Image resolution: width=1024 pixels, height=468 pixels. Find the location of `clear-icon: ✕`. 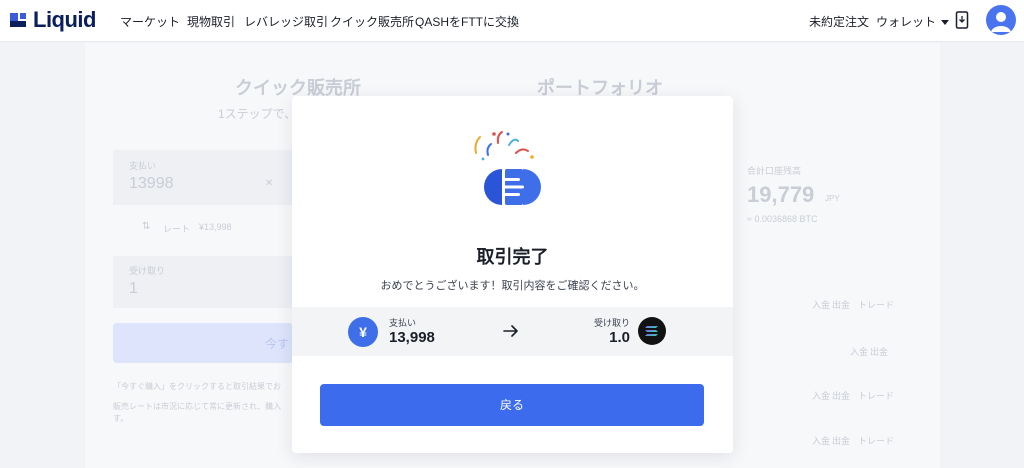

clear-icon: ✕ is located at coordinates (269, 183).